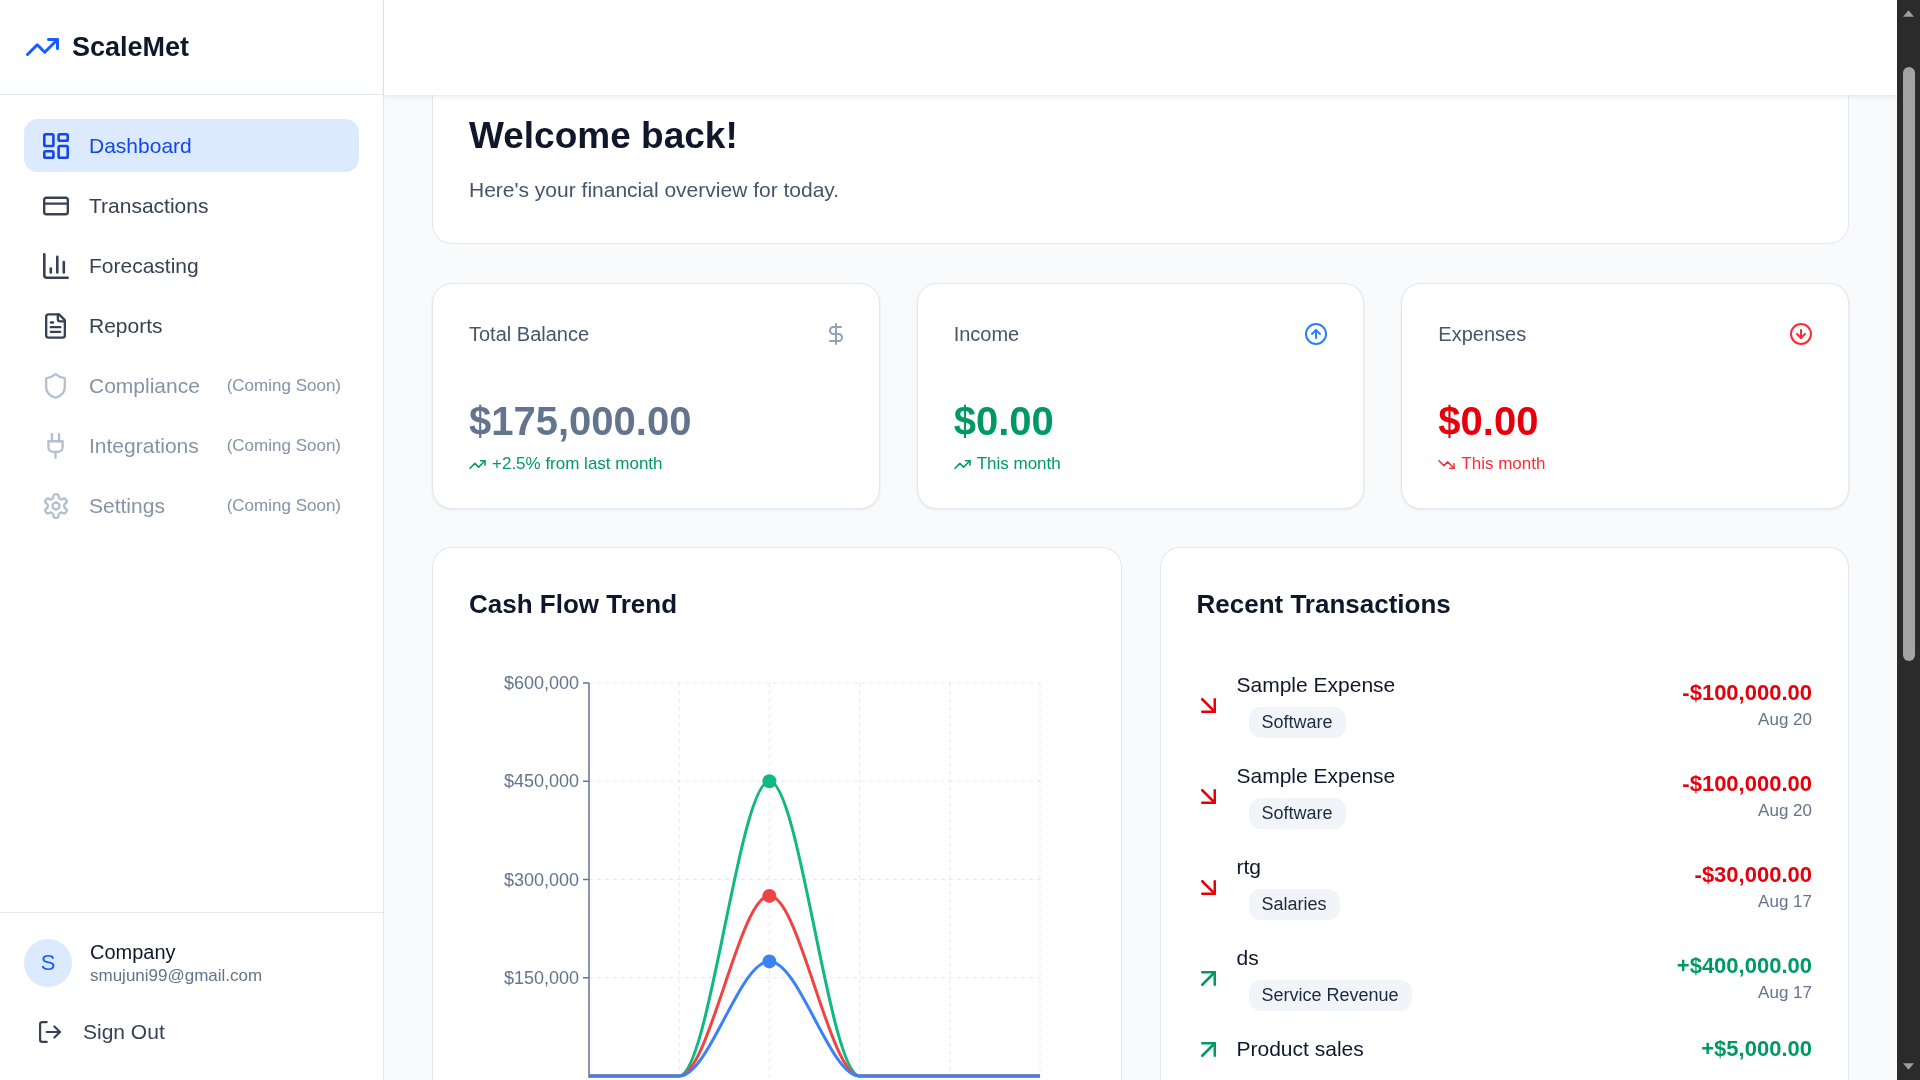 Image resolution: width=1920 pixels, height=1080 pixels. Describe the element at coordinates (577, 464) in the screenshot. I see `trend-note: +2.5% from last month` at that location.